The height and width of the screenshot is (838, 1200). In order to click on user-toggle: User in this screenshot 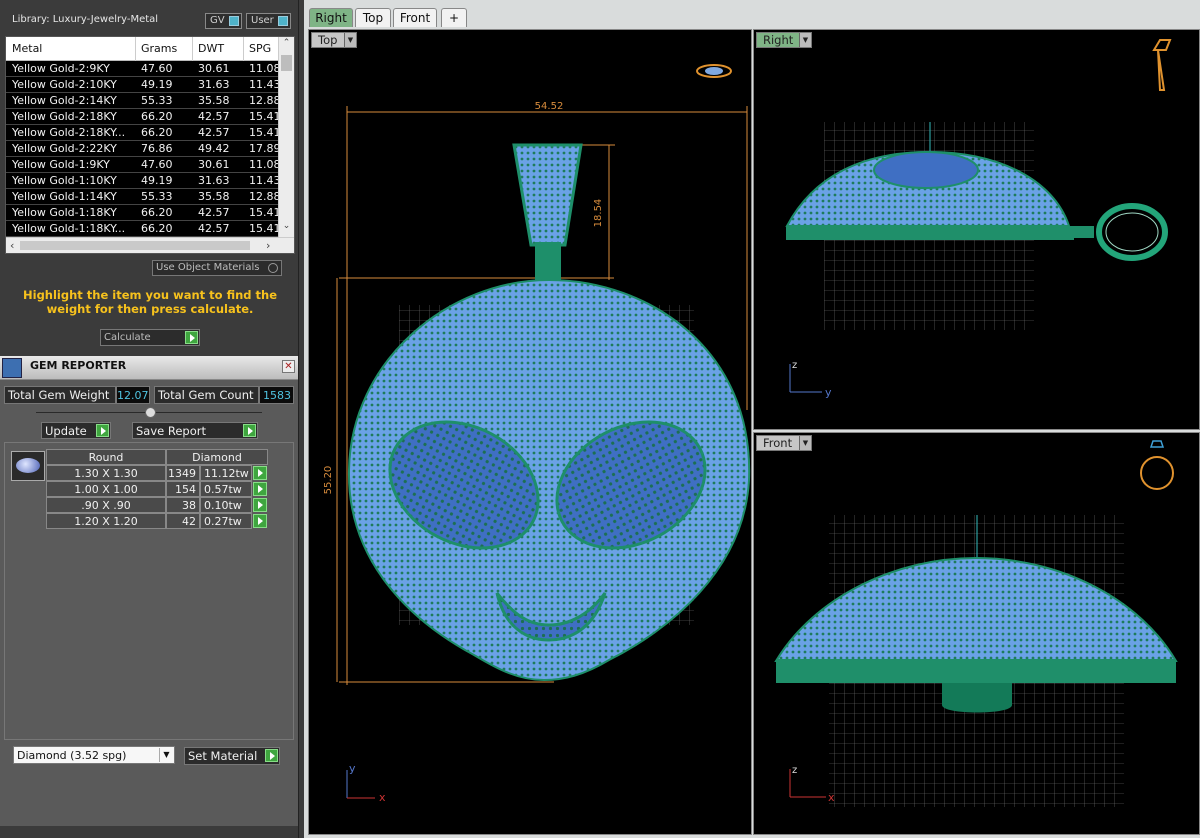, I will do `click(268, 21)`.